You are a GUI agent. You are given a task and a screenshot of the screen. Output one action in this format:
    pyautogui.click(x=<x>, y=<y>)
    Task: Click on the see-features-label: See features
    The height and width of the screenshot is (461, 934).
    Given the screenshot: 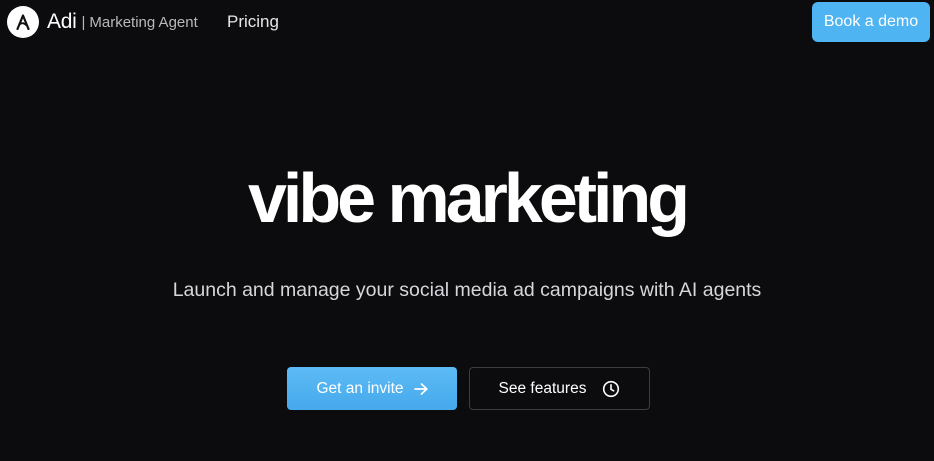 What is the action you would take?
    pyautogui.click(x=542, y=388)
    